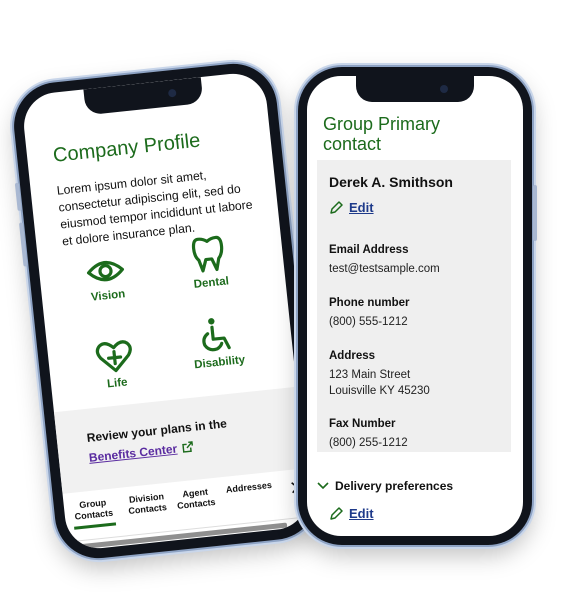 The image size is (568, 612). Describe the element at coordinates (379, 383) in the screenshot. I see `address-value: 123 Main Street Louisville KY 45230` at that location.